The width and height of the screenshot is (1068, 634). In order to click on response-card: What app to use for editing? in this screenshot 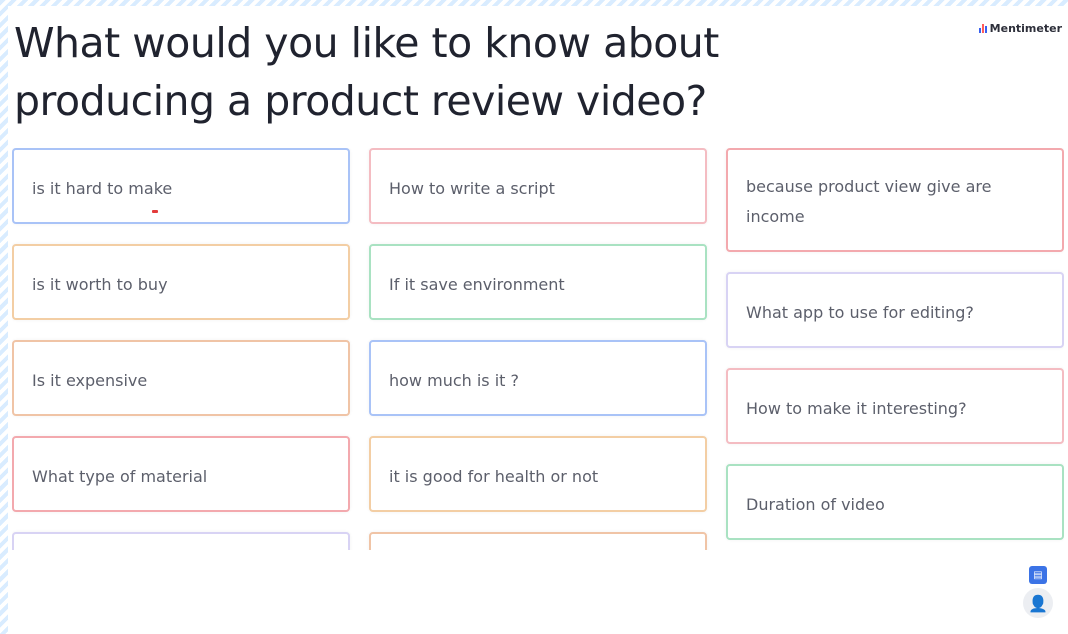, I will do `click(895, 310)`.